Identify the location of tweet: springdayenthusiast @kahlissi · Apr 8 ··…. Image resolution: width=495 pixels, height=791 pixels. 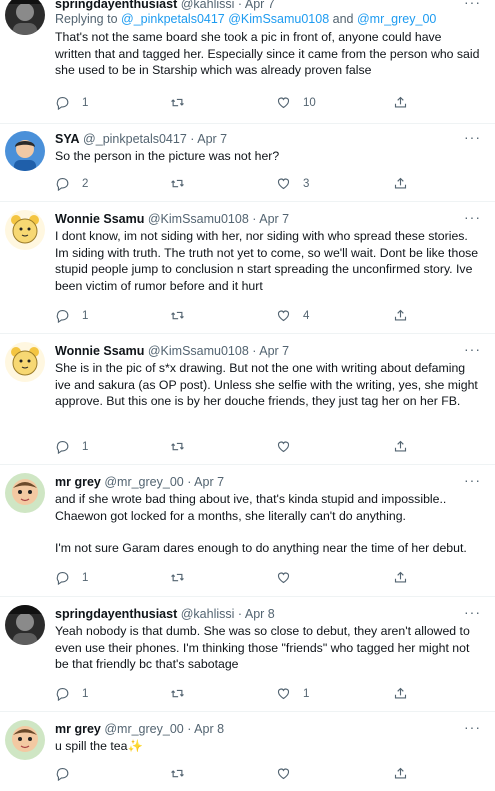
(247, 654).